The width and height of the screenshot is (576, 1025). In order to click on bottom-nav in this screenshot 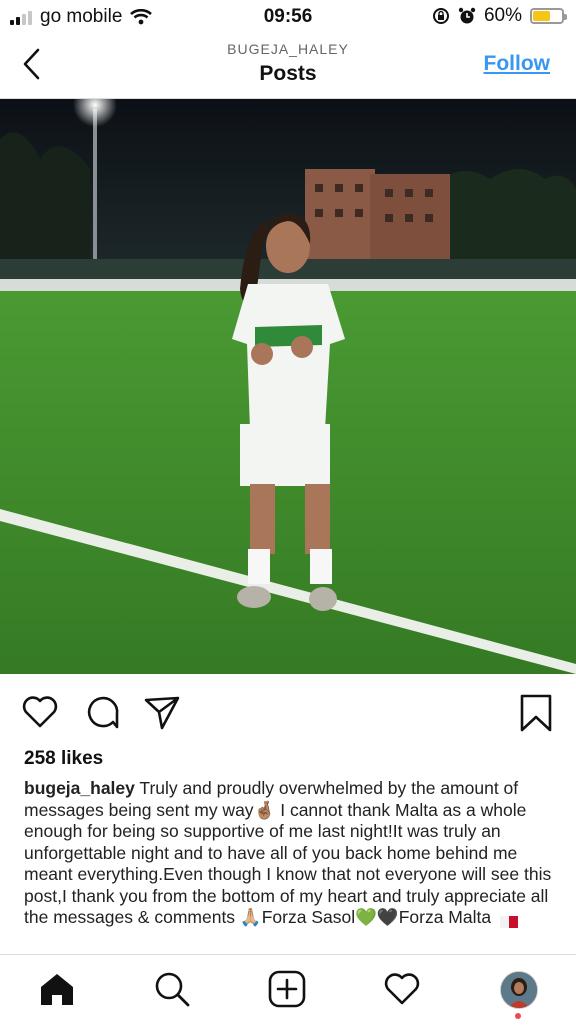, I will do `click(288, 989)`.